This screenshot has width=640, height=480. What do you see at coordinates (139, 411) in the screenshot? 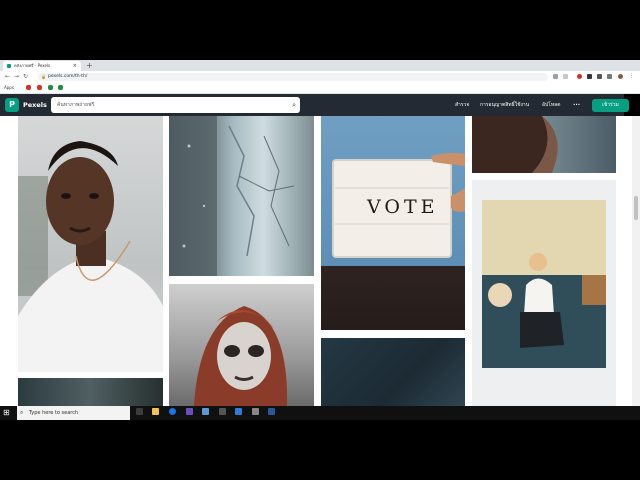
I see `task-view-icon` at bounding box center [139, 411].